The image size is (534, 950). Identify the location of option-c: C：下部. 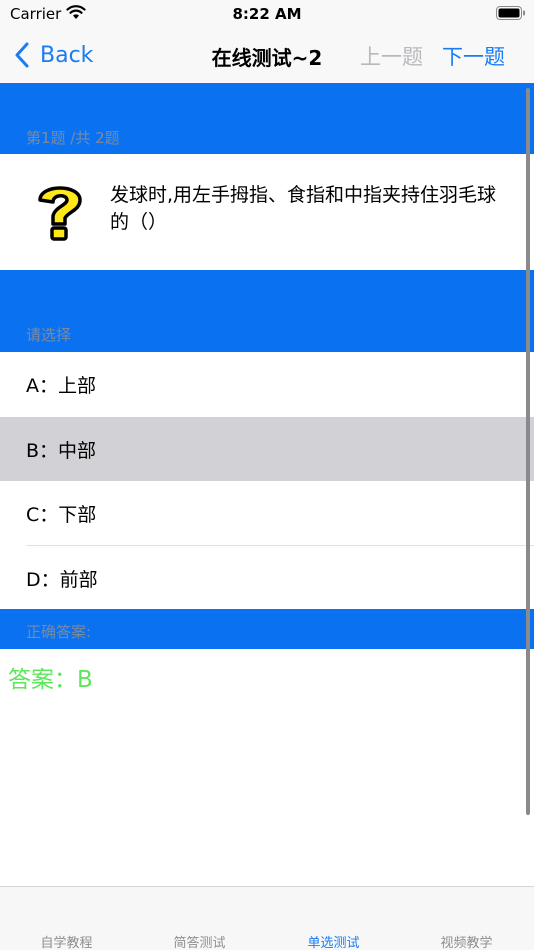
(267, 513).